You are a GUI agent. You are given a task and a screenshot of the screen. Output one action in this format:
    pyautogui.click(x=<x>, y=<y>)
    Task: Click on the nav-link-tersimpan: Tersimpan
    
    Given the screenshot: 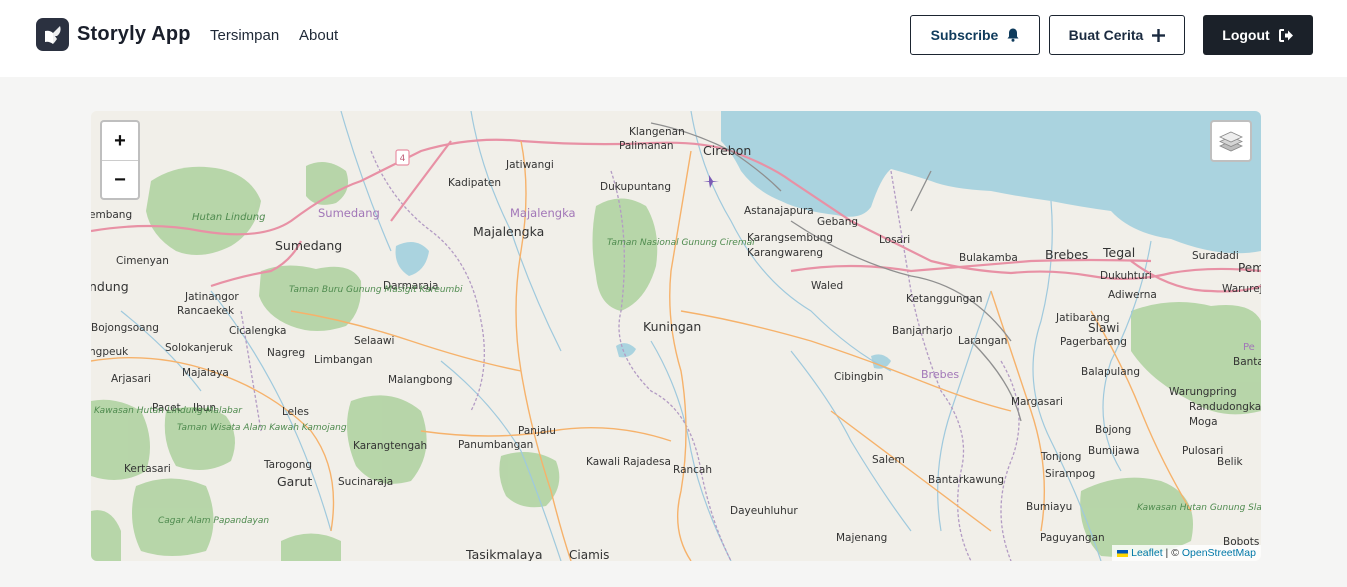 What is the action you would take?
    pyautogui.click(x=244, y=35)
    